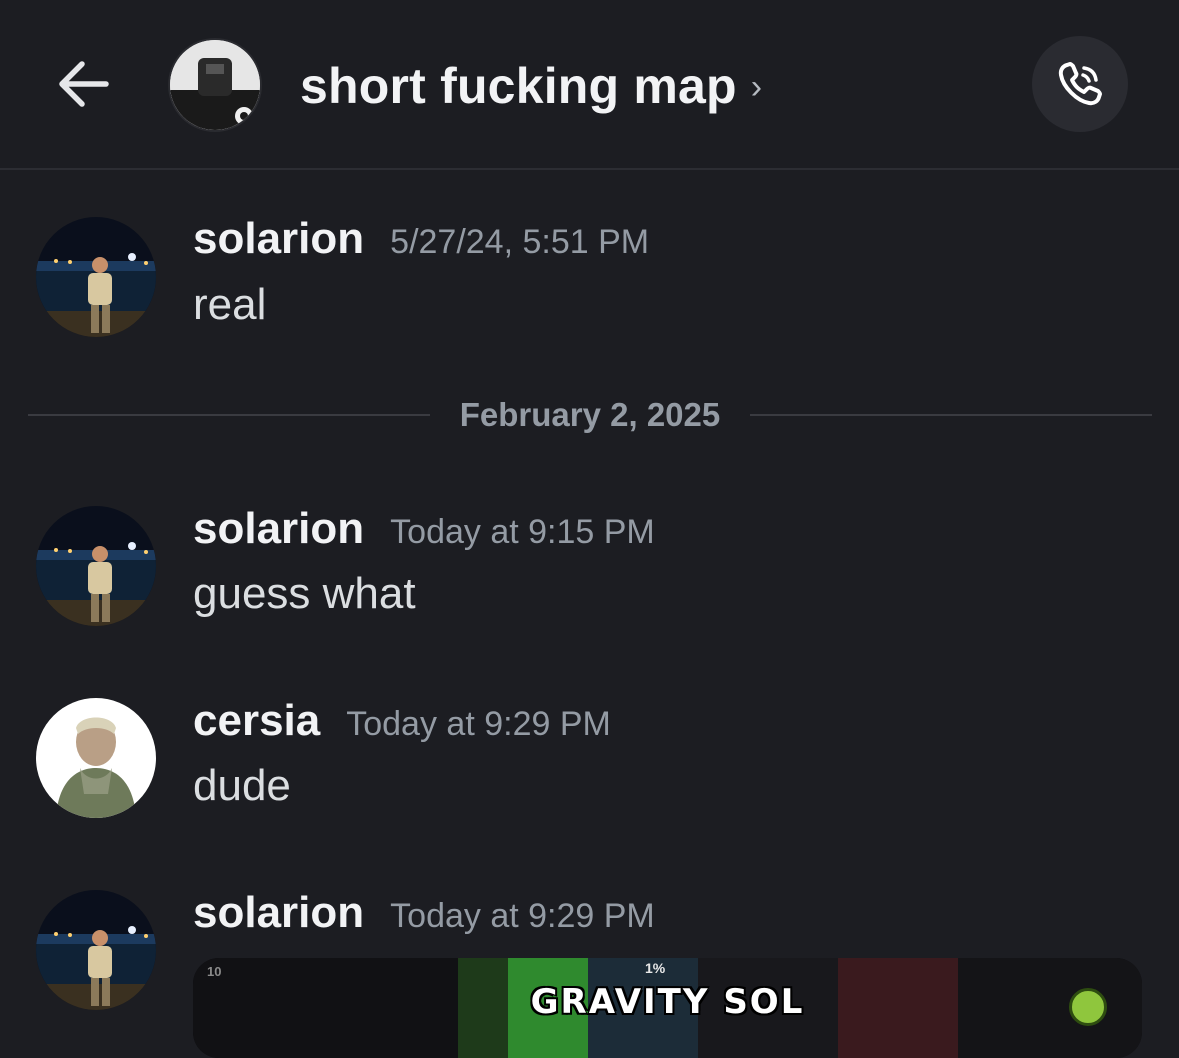 This screenshot has height=1058, width=1179. I want to click on message-timestamp: 5/27/24, 5:51 PM, so click(520, 242).